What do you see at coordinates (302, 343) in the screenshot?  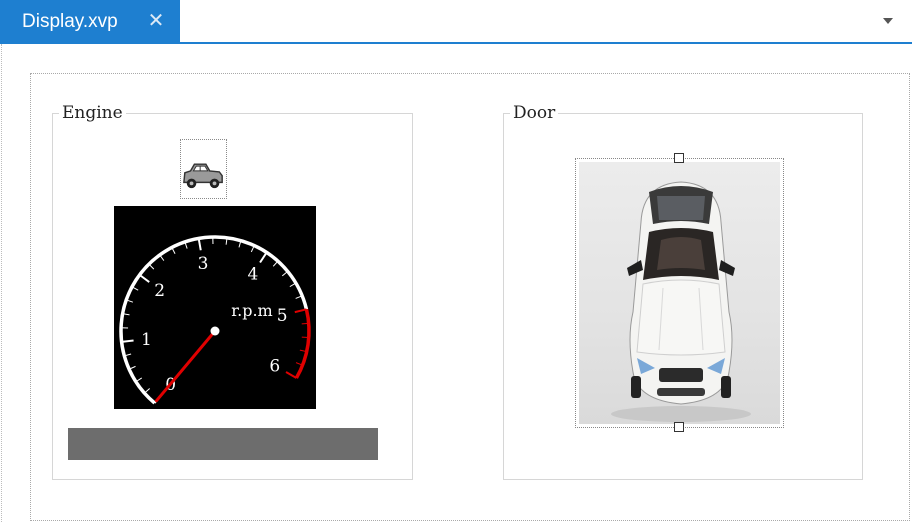 I see `gauge-redline-arc` at bounding box center [302, 343].